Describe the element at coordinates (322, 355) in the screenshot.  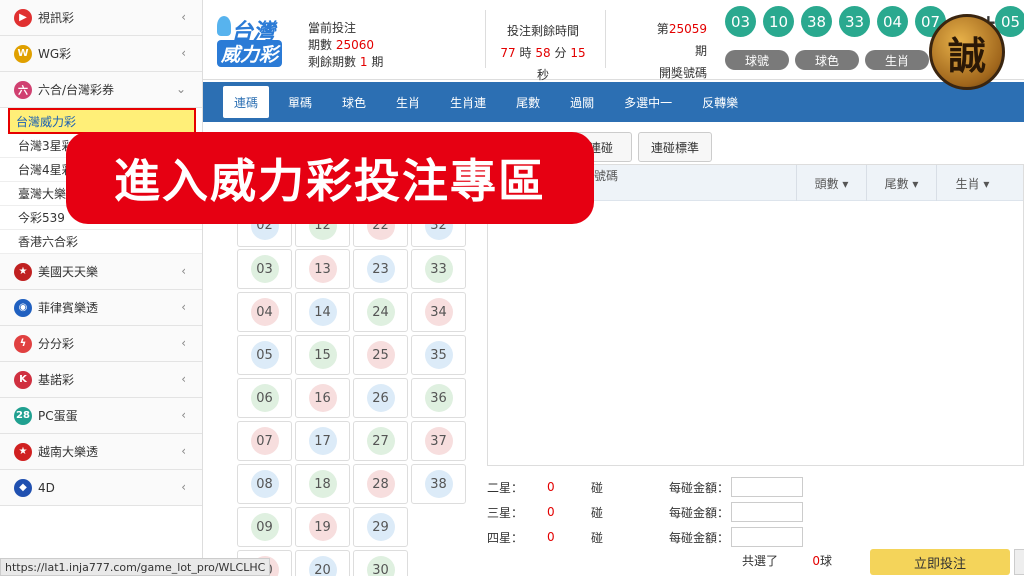
I see `number-cell: 15` at that location.